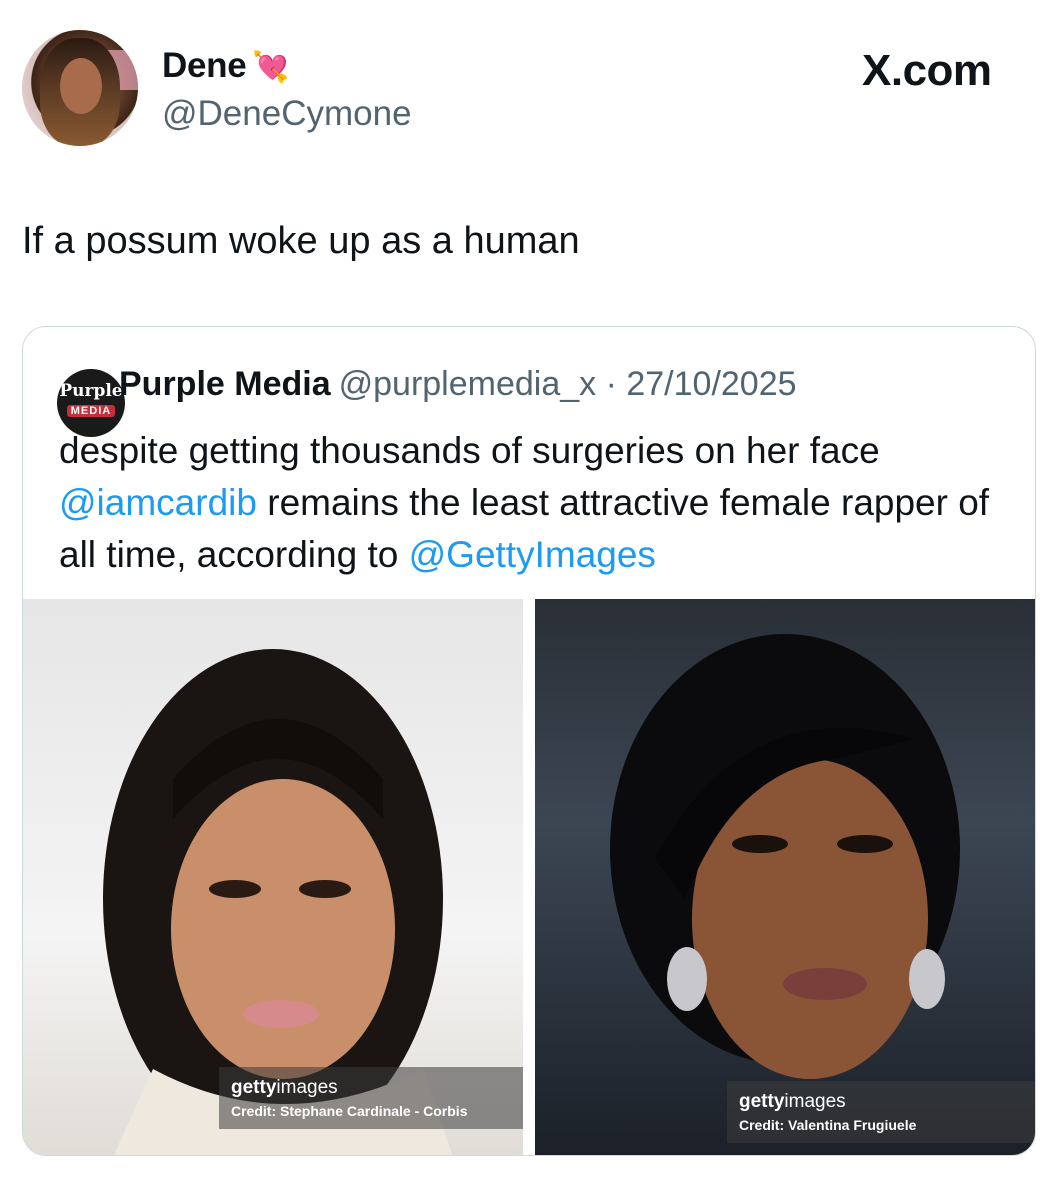 This screenshot has height=1200, width=1060. I want to click on quote-author-name: Purple Media, so click(225, 384).